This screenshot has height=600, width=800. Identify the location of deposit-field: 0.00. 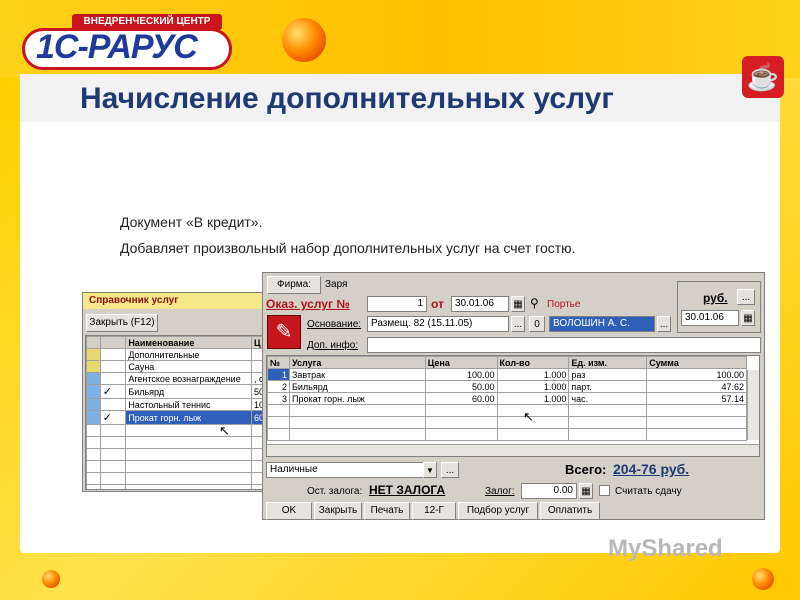
(549, 491).